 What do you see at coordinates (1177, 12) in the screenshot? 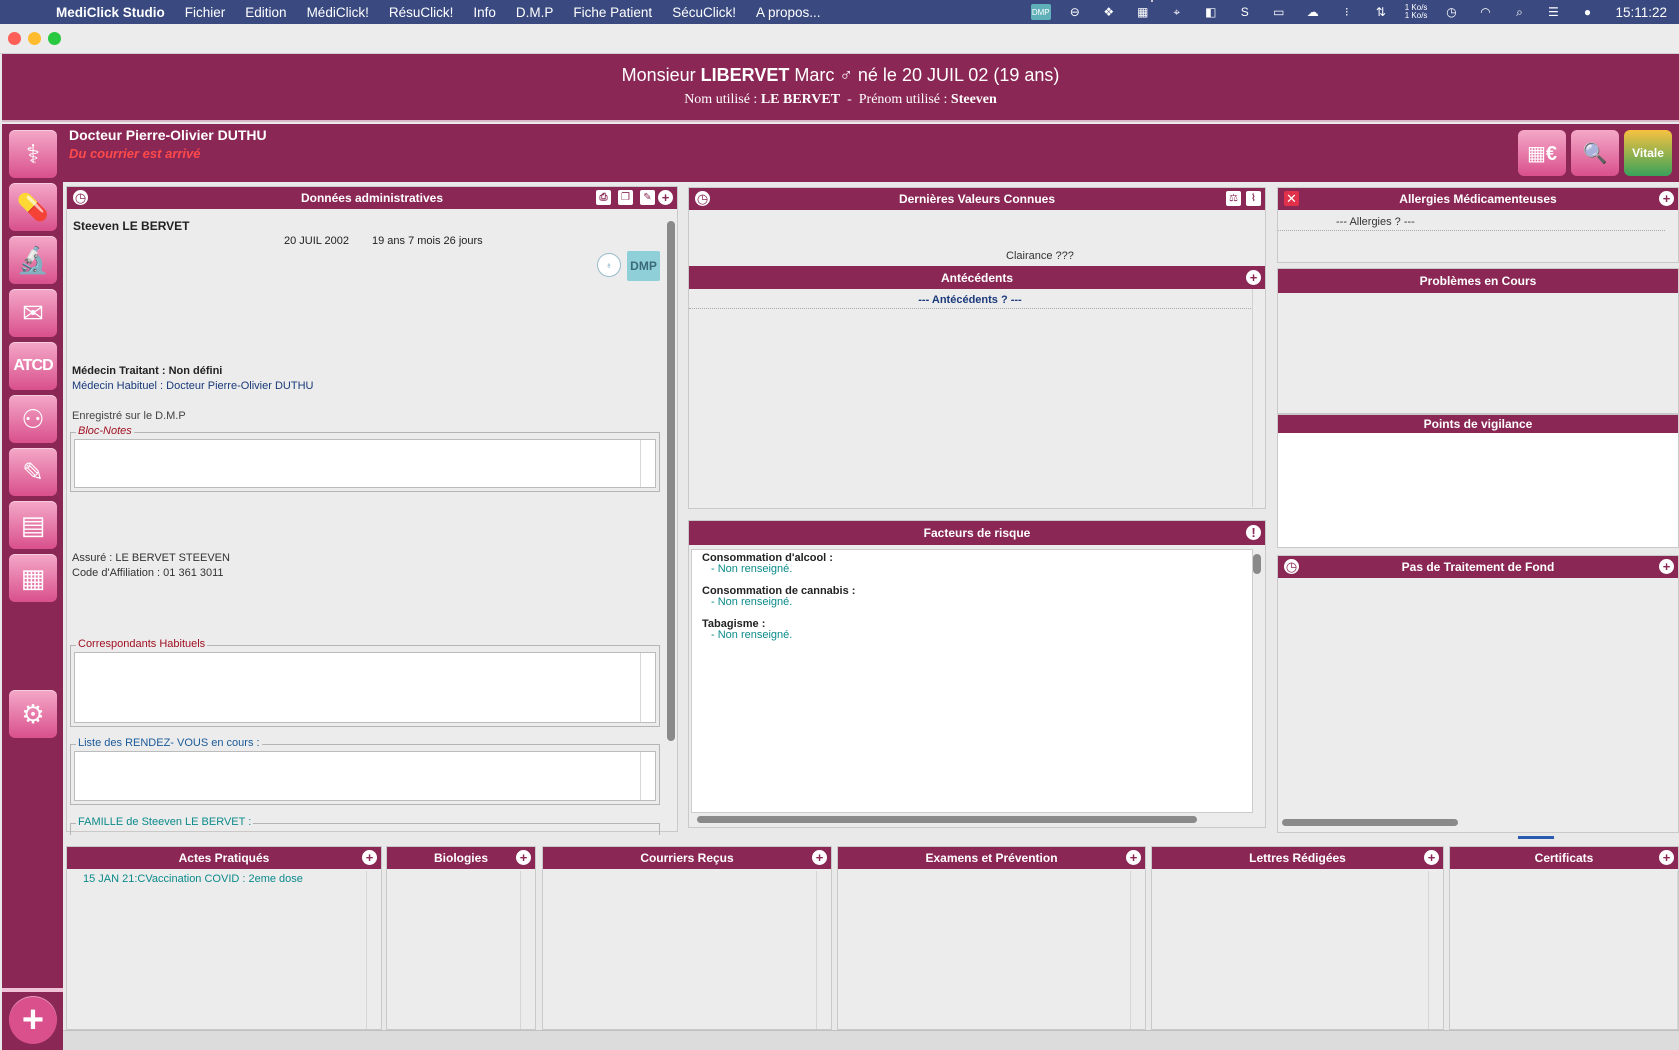
I see `pin-icon: ⌖` at bounding box center [1177, 12].